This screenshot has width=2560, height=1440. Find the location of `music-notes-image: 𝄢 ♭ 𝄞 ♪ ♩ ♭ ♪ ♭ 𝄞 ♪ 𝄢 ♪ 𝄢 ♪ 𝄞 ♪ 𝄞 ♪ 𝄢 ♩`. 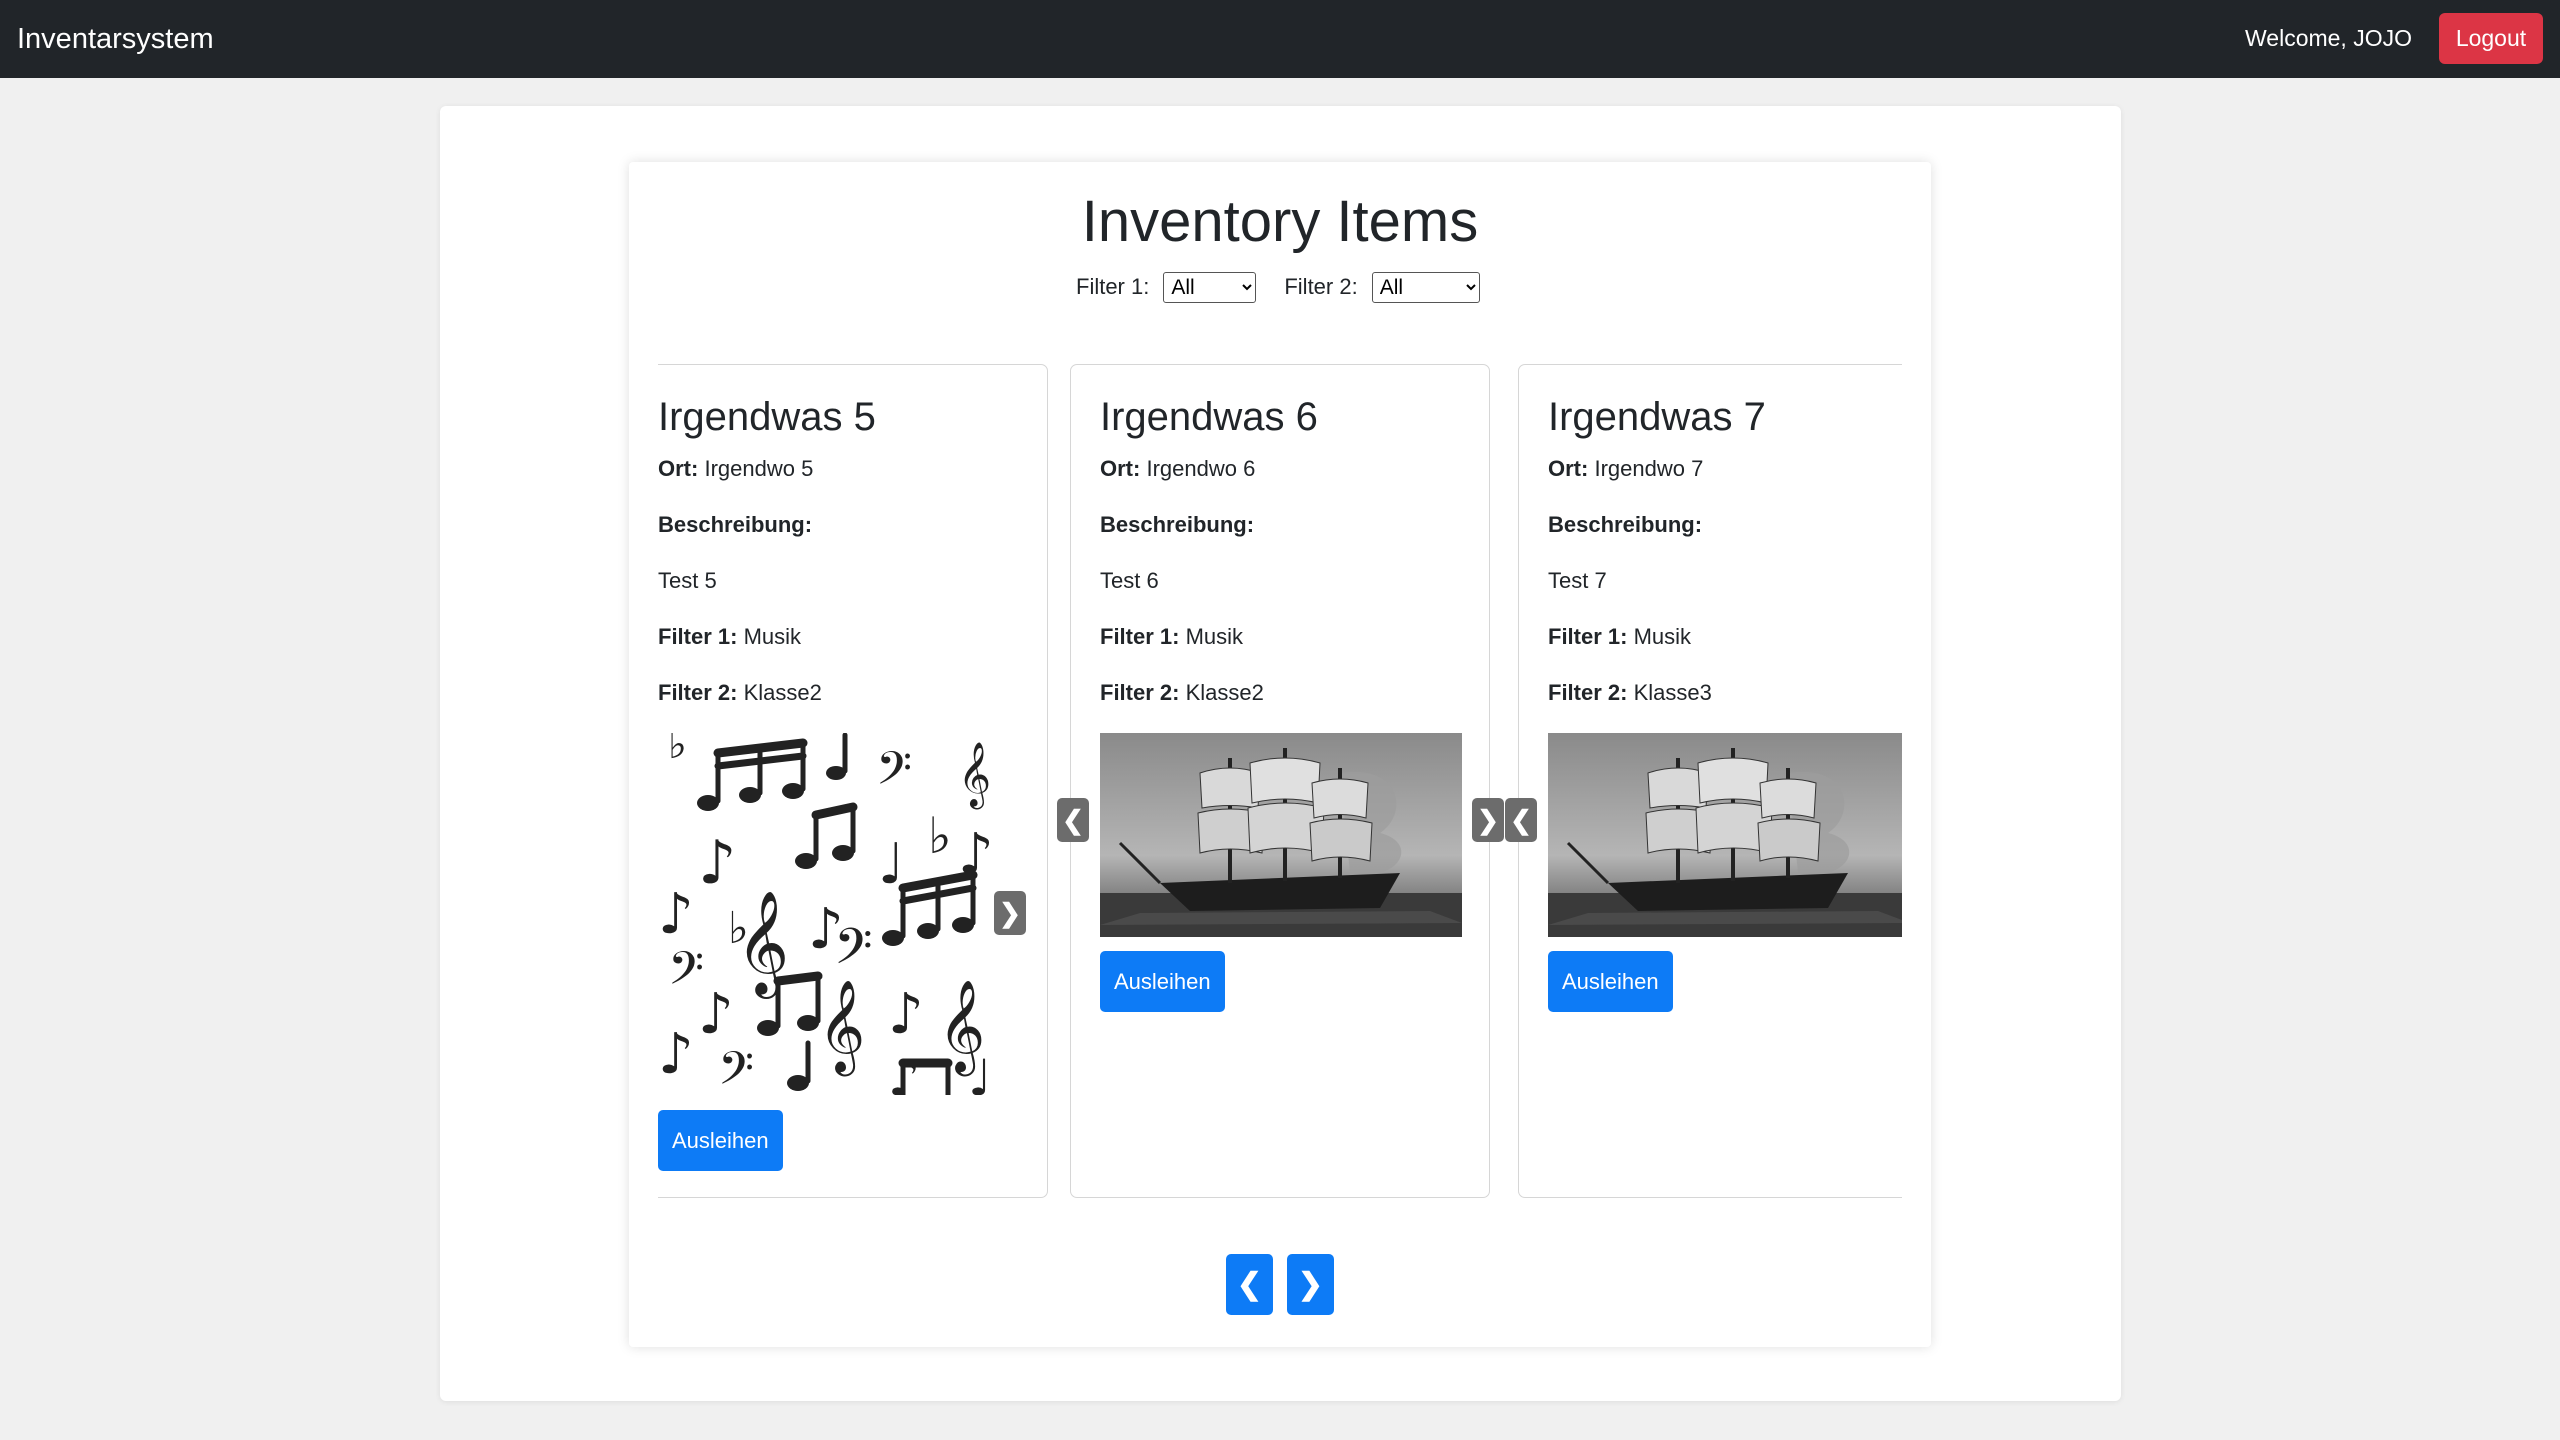

music-notes-image: 𝄢 ♭ 𝄞 ♪ ♩ ♭ ♪ ♭ 𝄞 ♪ 𝄢 ♪ 𝄢 ♪ 𝄞 ♪ 𝄞 ♪ 𝄢 ♩ is located at coordinates (839, 914).